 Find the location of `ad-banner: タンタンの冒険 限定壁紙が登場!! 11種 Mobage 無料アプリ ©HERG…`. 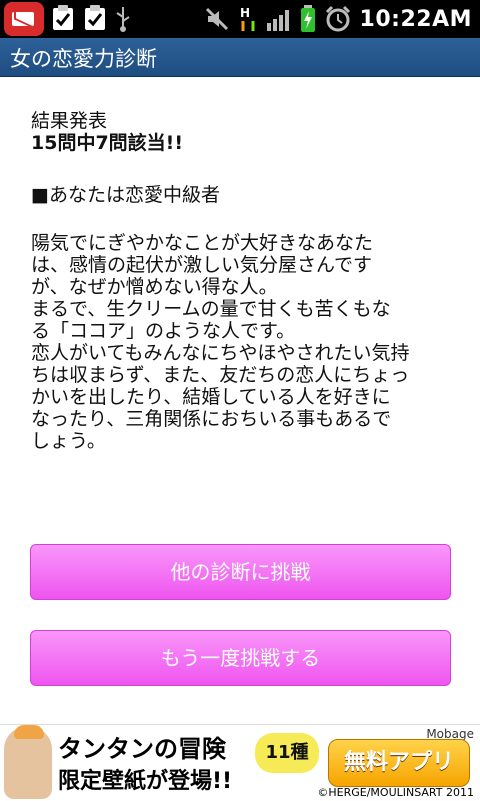

ad-banner: タンタンの冒険 限定壁紙が登場!! 11種 Mobage 無料アプリ ©HERG… is located at coordinates (240, 762).